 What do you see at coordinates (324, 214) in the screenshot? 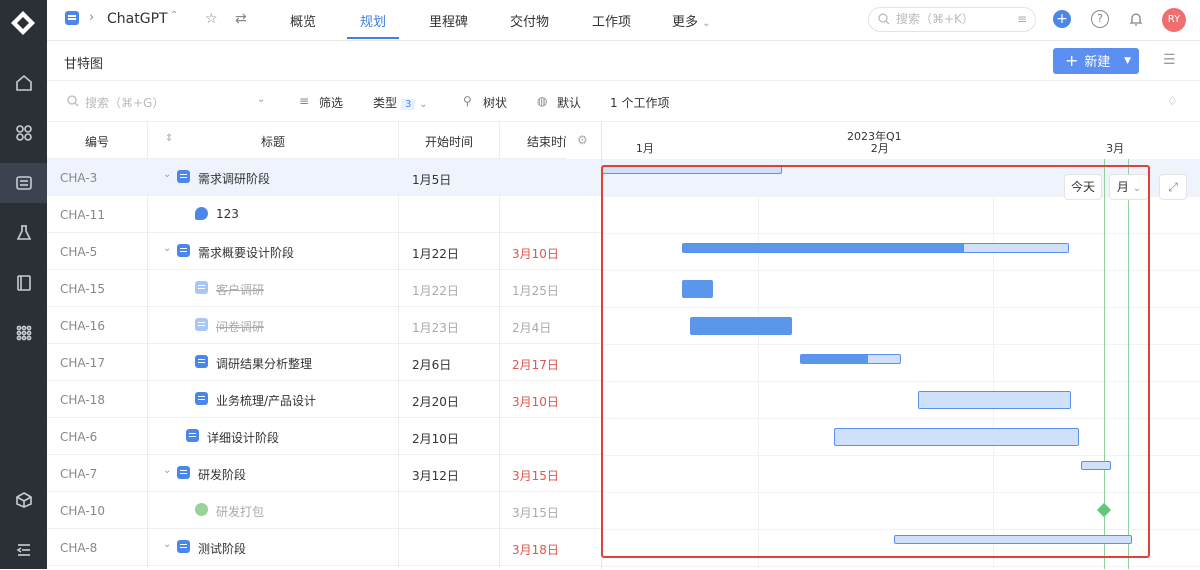
I see `table-row: CHA-11 123` at bounding box center [324, 214].